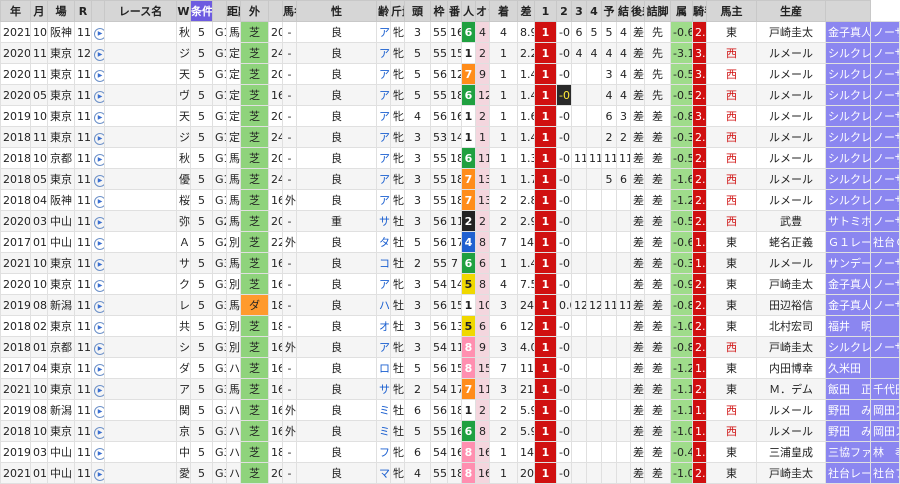 Image resolution: width=900 pixels, height=484 pixels. Describe the element at coordinates (526, 11) in the screenshot. I see `column-header-22: 差` at that location.